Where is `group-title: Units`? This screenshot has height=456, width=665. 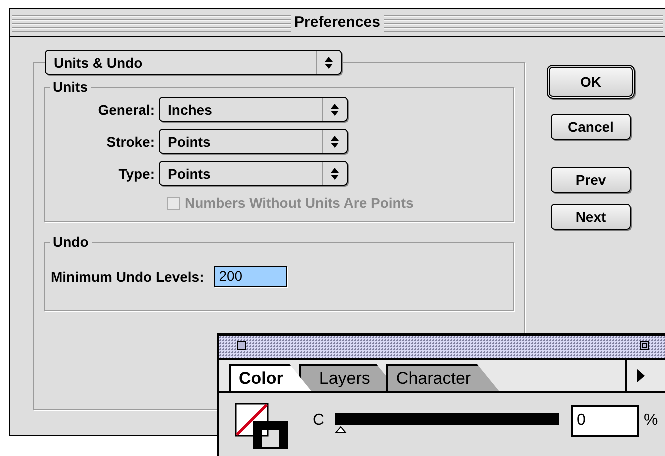 group-title: Units is located at coordinates (70, 87).